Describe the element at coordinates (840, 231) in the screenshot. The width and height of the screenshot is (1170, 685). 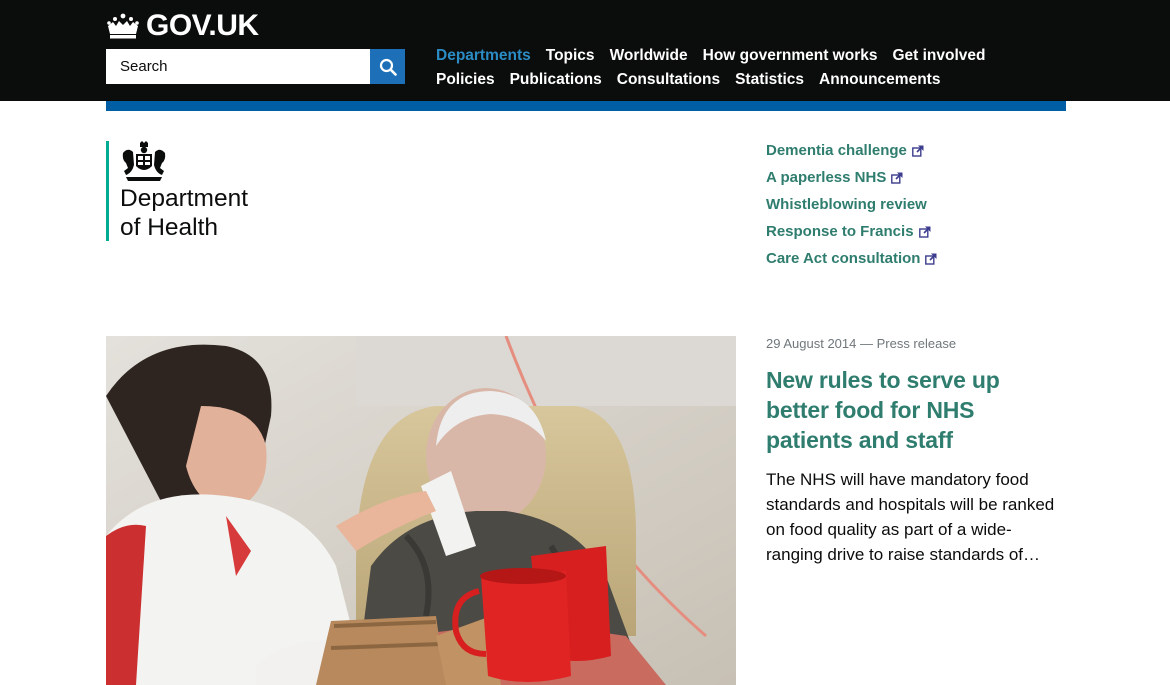
I see `featured-link-label: Response to Francis` at that location.